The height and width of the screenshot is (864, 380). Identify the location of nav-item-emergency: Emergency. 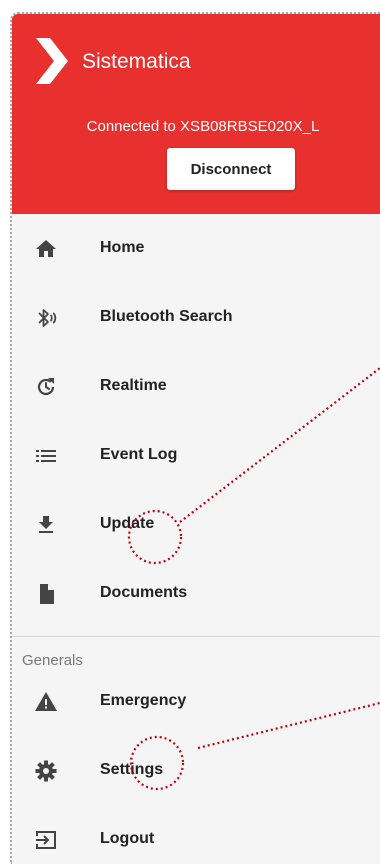
(196, 702).